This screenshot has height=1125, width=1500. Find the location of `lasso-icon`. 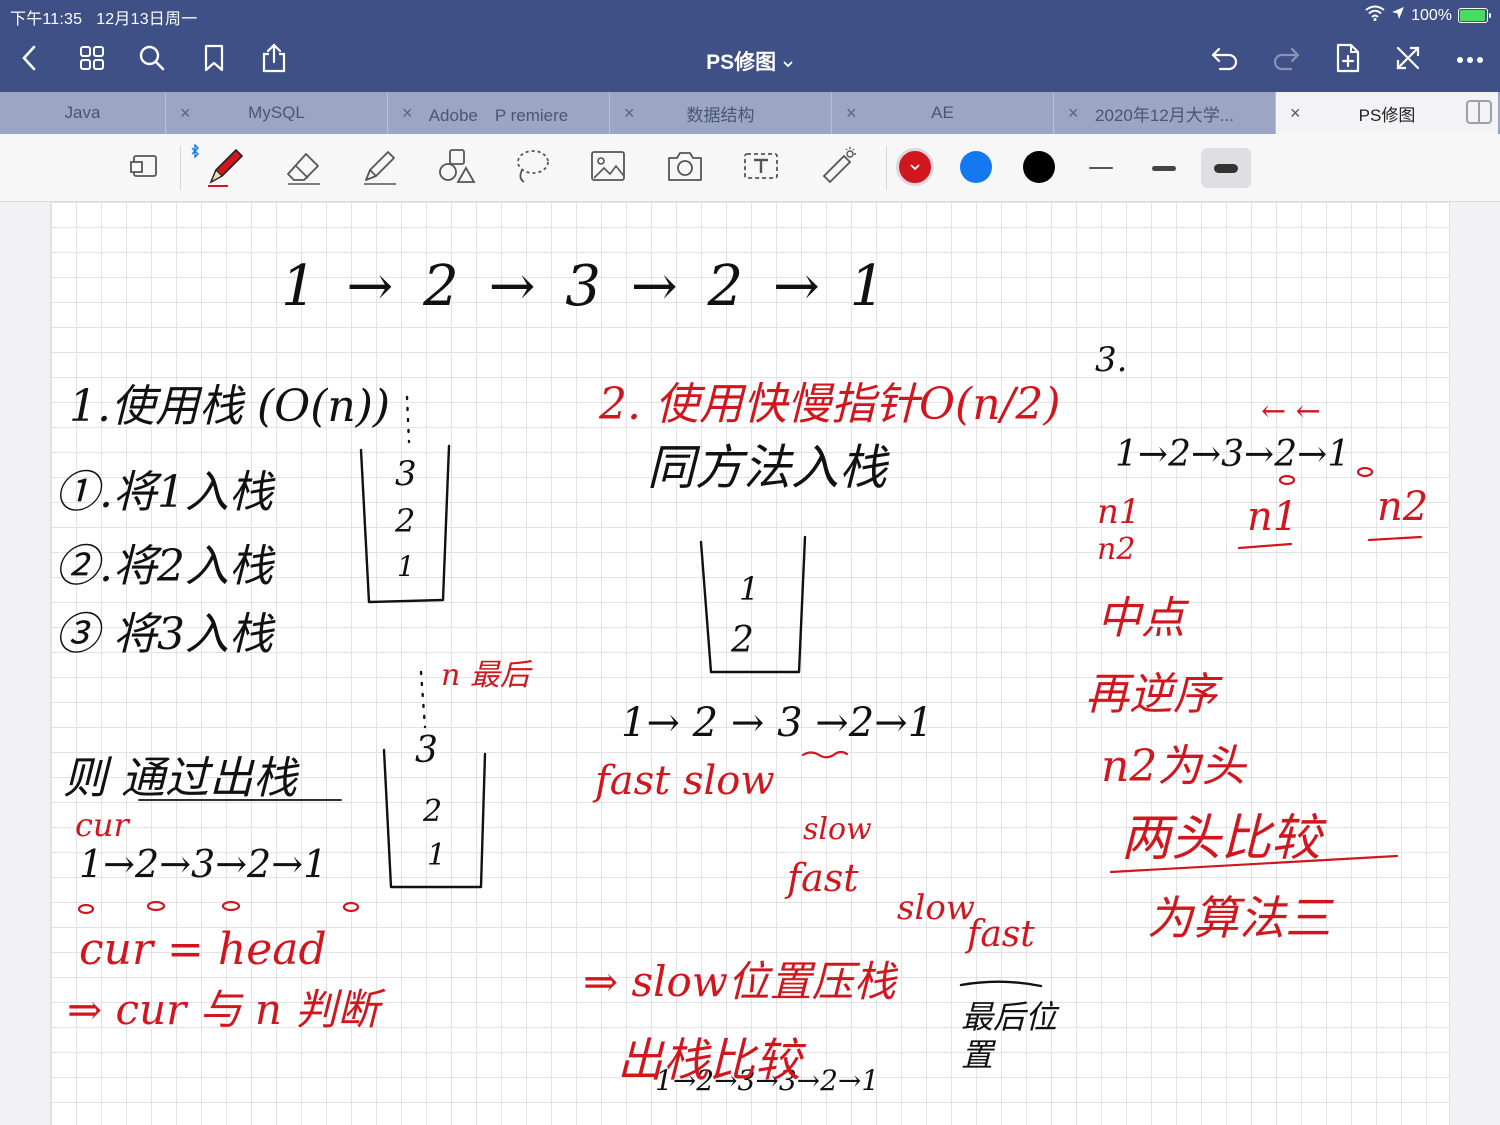

lasso-icon is located at coordinates (532, 168).